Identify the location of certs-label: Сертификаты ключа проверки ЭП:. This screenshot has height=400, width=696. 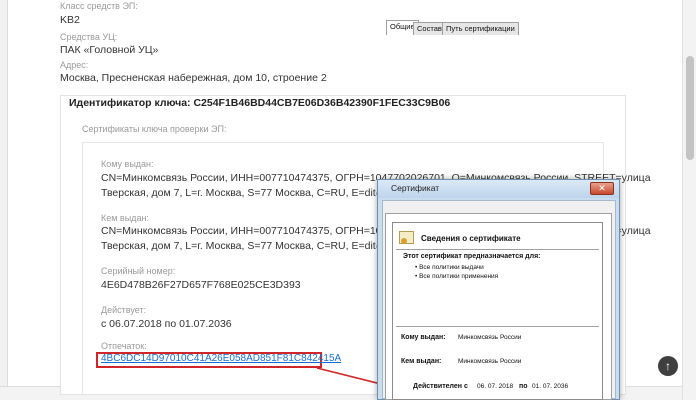
(154, 129).